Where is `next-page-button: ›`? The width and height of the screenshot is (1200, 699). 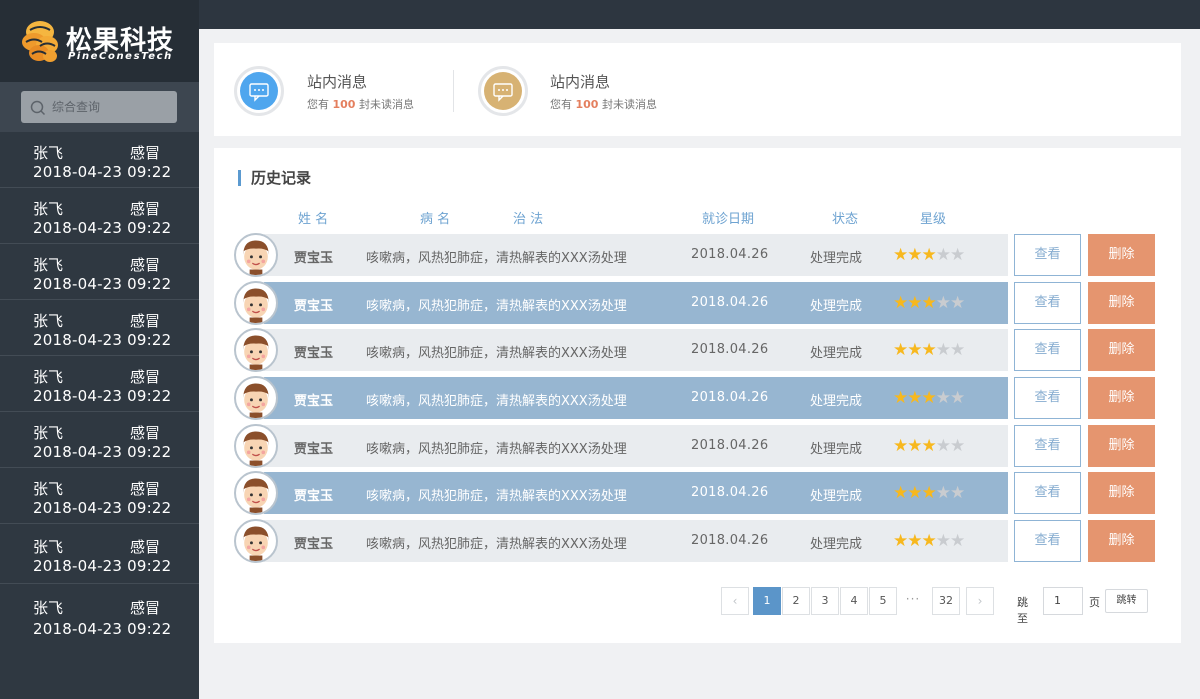 next-page-button: › is located at coordinates (980, 601).